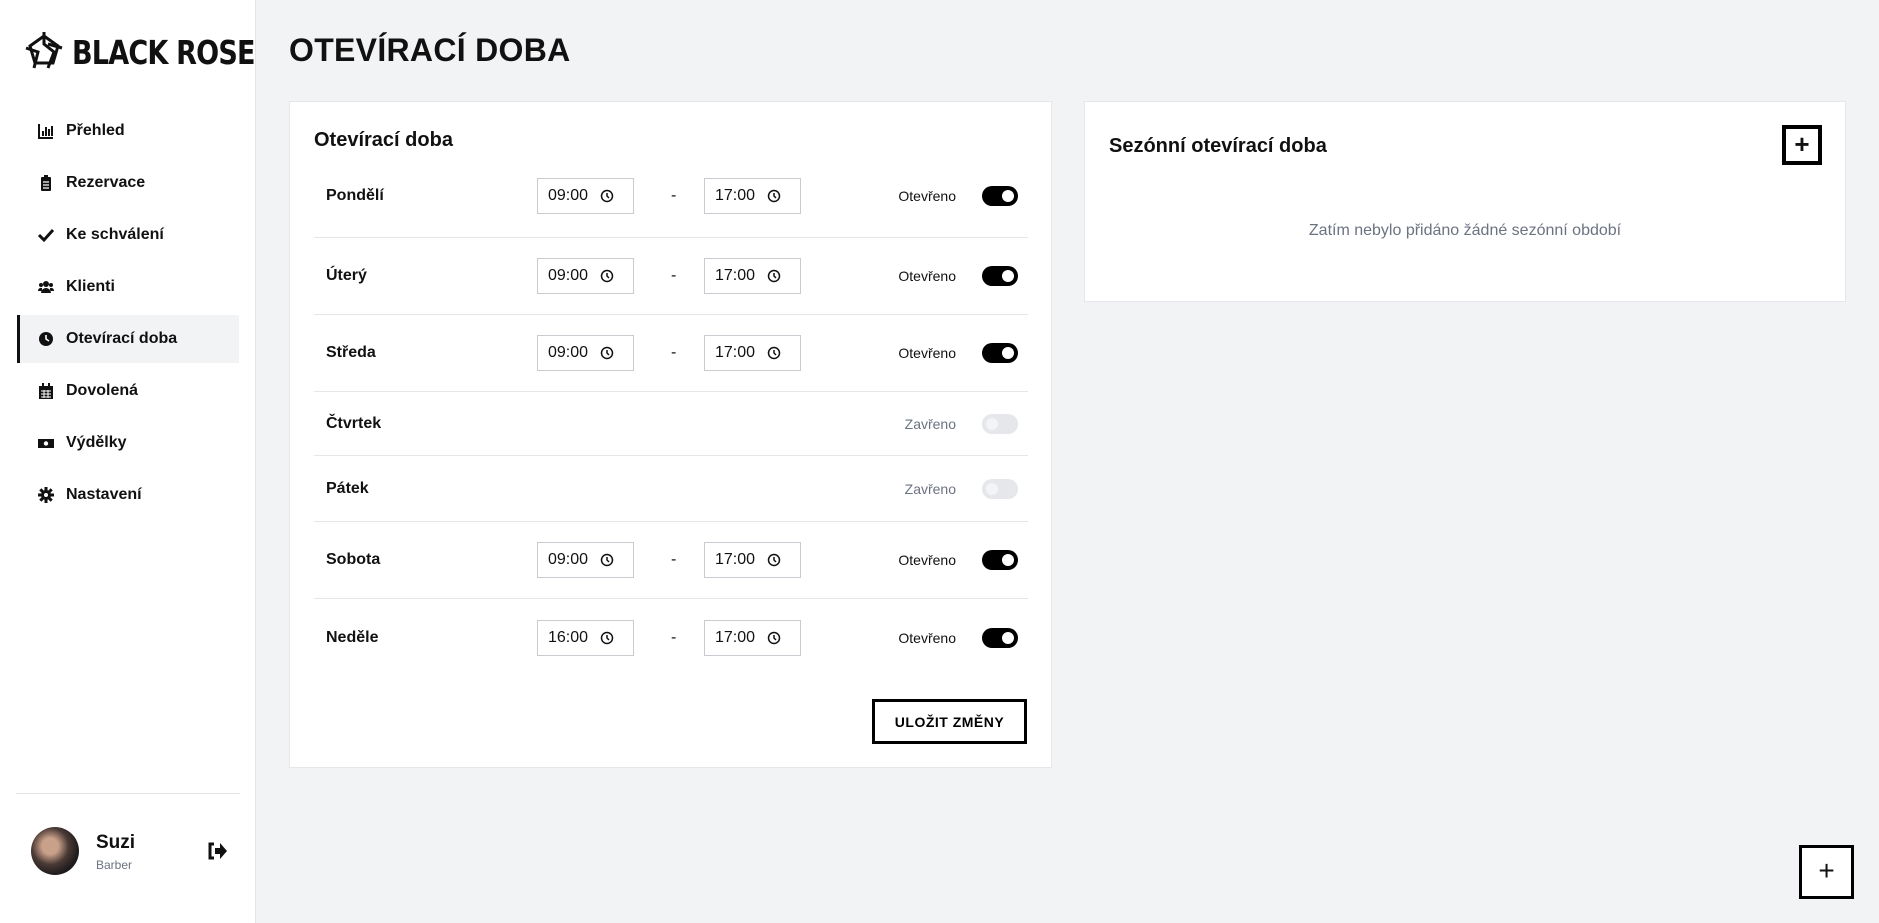 Image resolution: width=1879 pixels, height=923 pixels. I want to click on day-label: Neděle, so click(352, 637).